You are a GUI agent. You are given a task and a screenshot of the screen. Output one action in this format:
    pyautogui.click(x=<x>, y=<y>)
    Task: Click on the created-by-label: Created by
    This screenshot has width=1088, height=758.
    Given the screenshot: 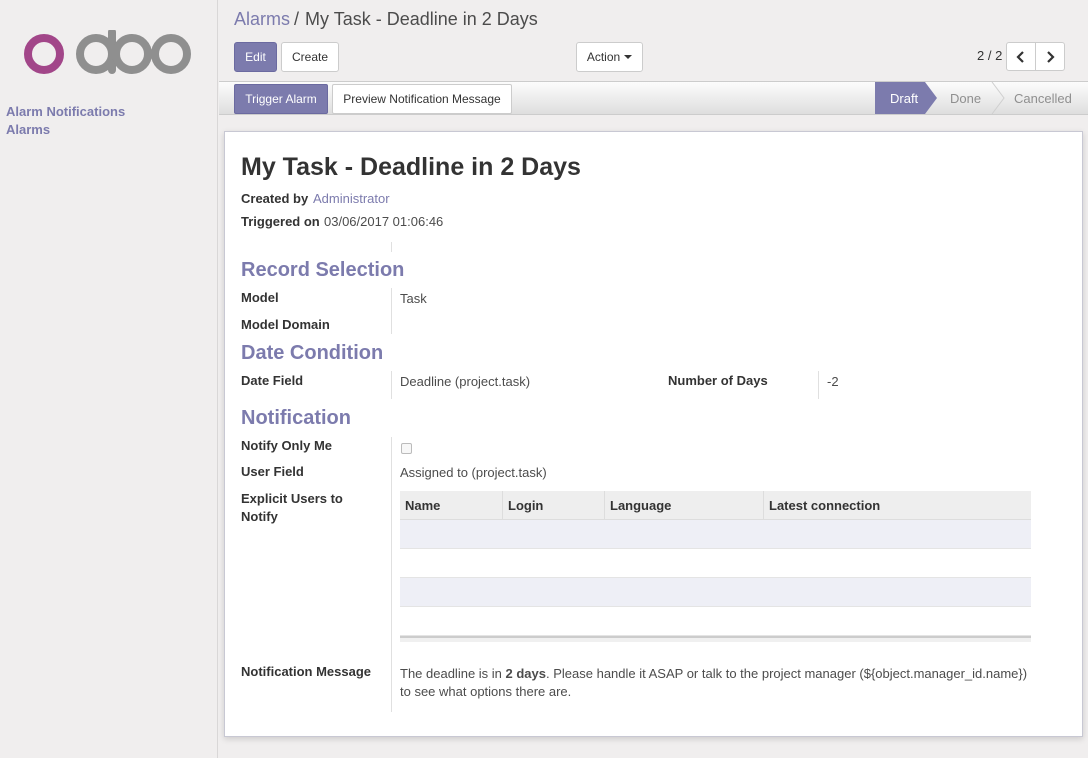 What is the action you would take?
    pyautogui.click(x=275, y=198)
    